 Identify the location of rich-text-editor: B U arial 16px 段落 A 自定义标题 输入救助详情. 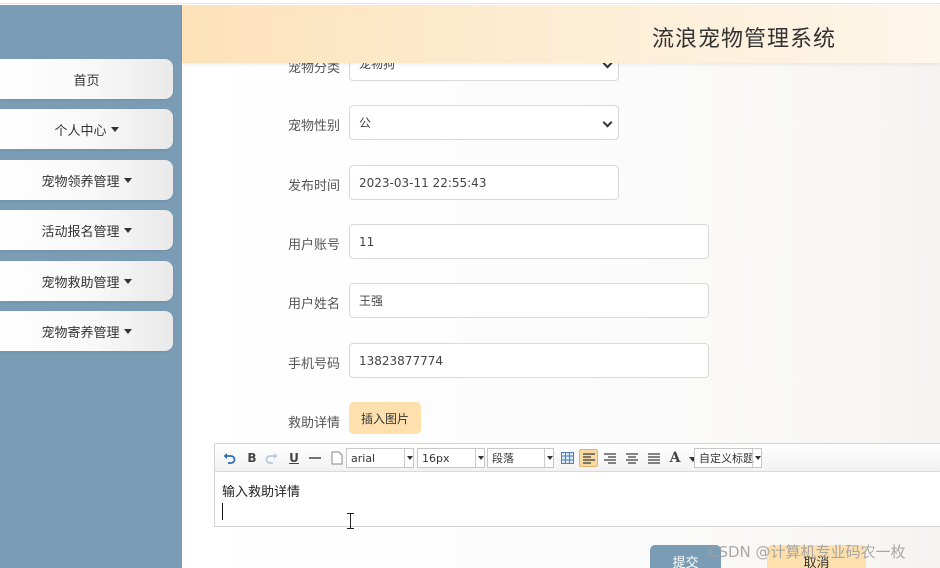
(577, 485).